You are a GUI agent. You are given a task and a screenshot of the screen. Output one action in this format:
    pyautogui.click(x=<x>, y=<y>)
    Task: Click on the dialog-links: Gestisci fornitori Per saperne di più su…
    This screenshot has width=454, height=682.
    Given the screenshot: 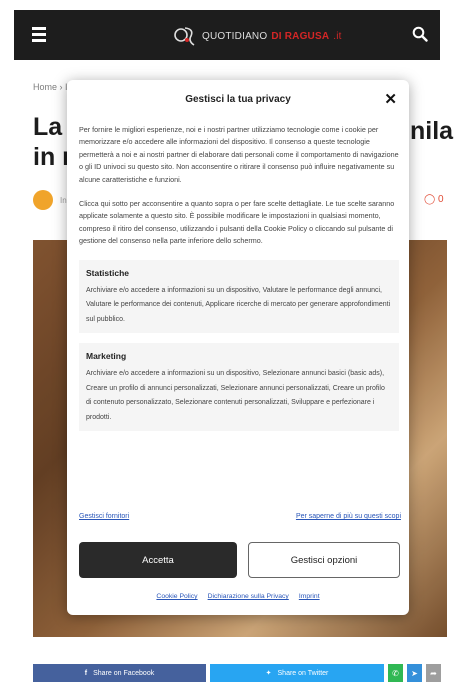 What is the action you would take?
    pyautogui.click(x=240, y=516)
    